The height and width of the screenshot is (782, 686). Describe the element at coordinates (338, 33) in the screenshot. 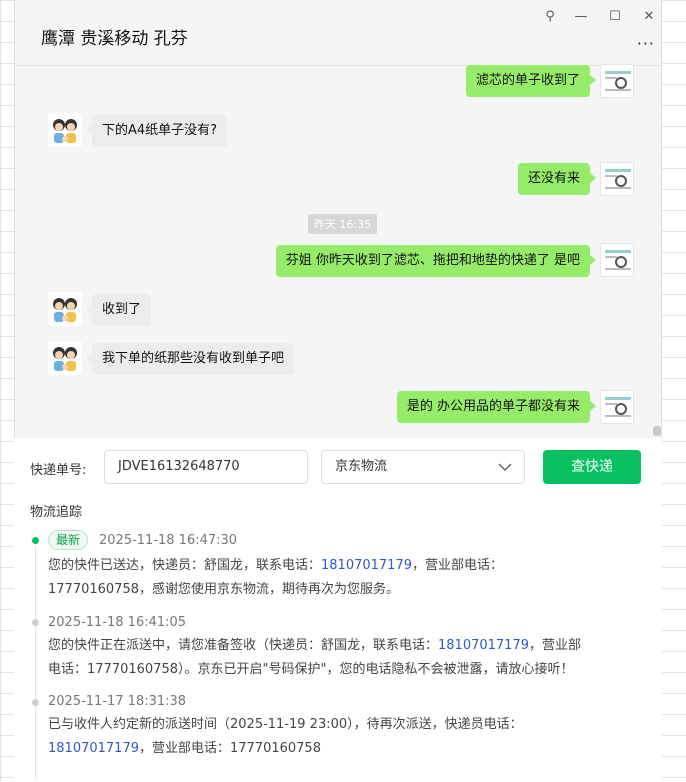

I see `chat-titlebar: 鹰潭 贵溪移动 孔芬 ⚲ — ☐ ✕ ···` at that location.